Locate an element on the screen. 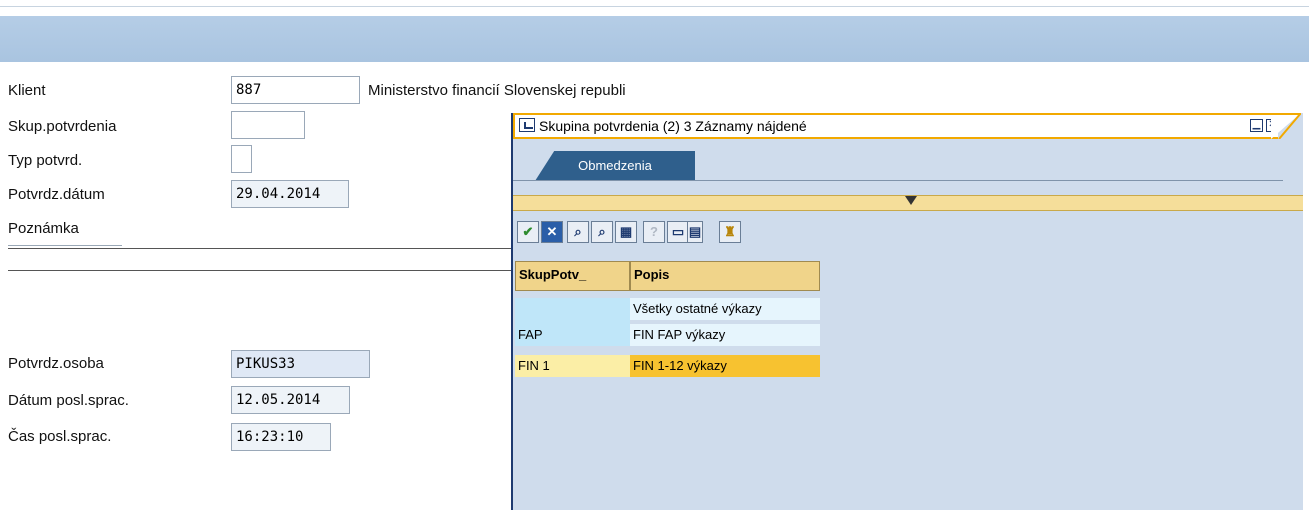  print-preview-icon: ▤ is located at coordinates (695, 232).